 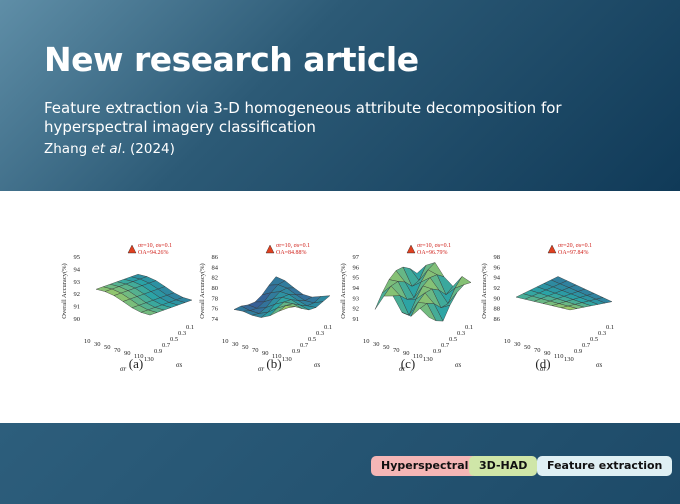 I want to click on y-tick-label: 98, so click(x=497, y=257).